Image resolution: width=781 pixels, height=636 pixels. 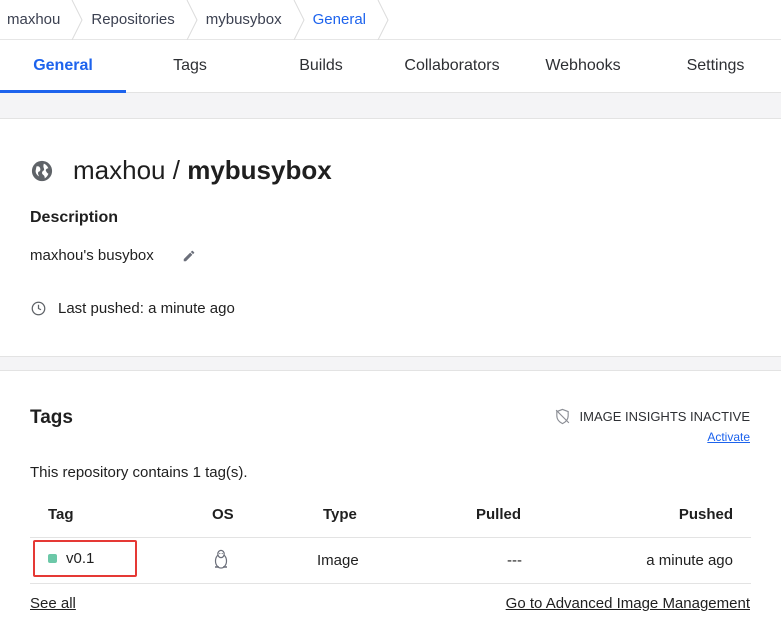 I want to click on description-row: maxhou's busybox, so click(x=113, y=255).